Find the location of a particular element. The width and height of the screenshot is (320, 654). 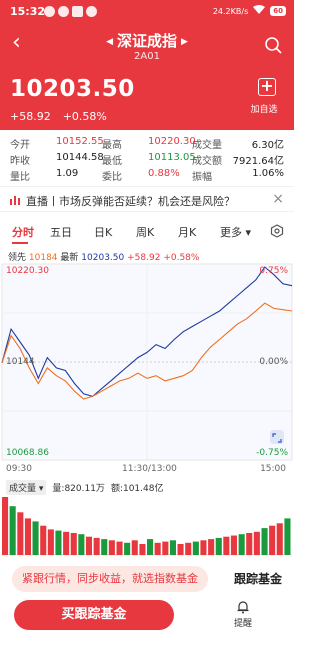

page-title: ◀ 深证成指 ▶ is located at coordinates (147, 40).